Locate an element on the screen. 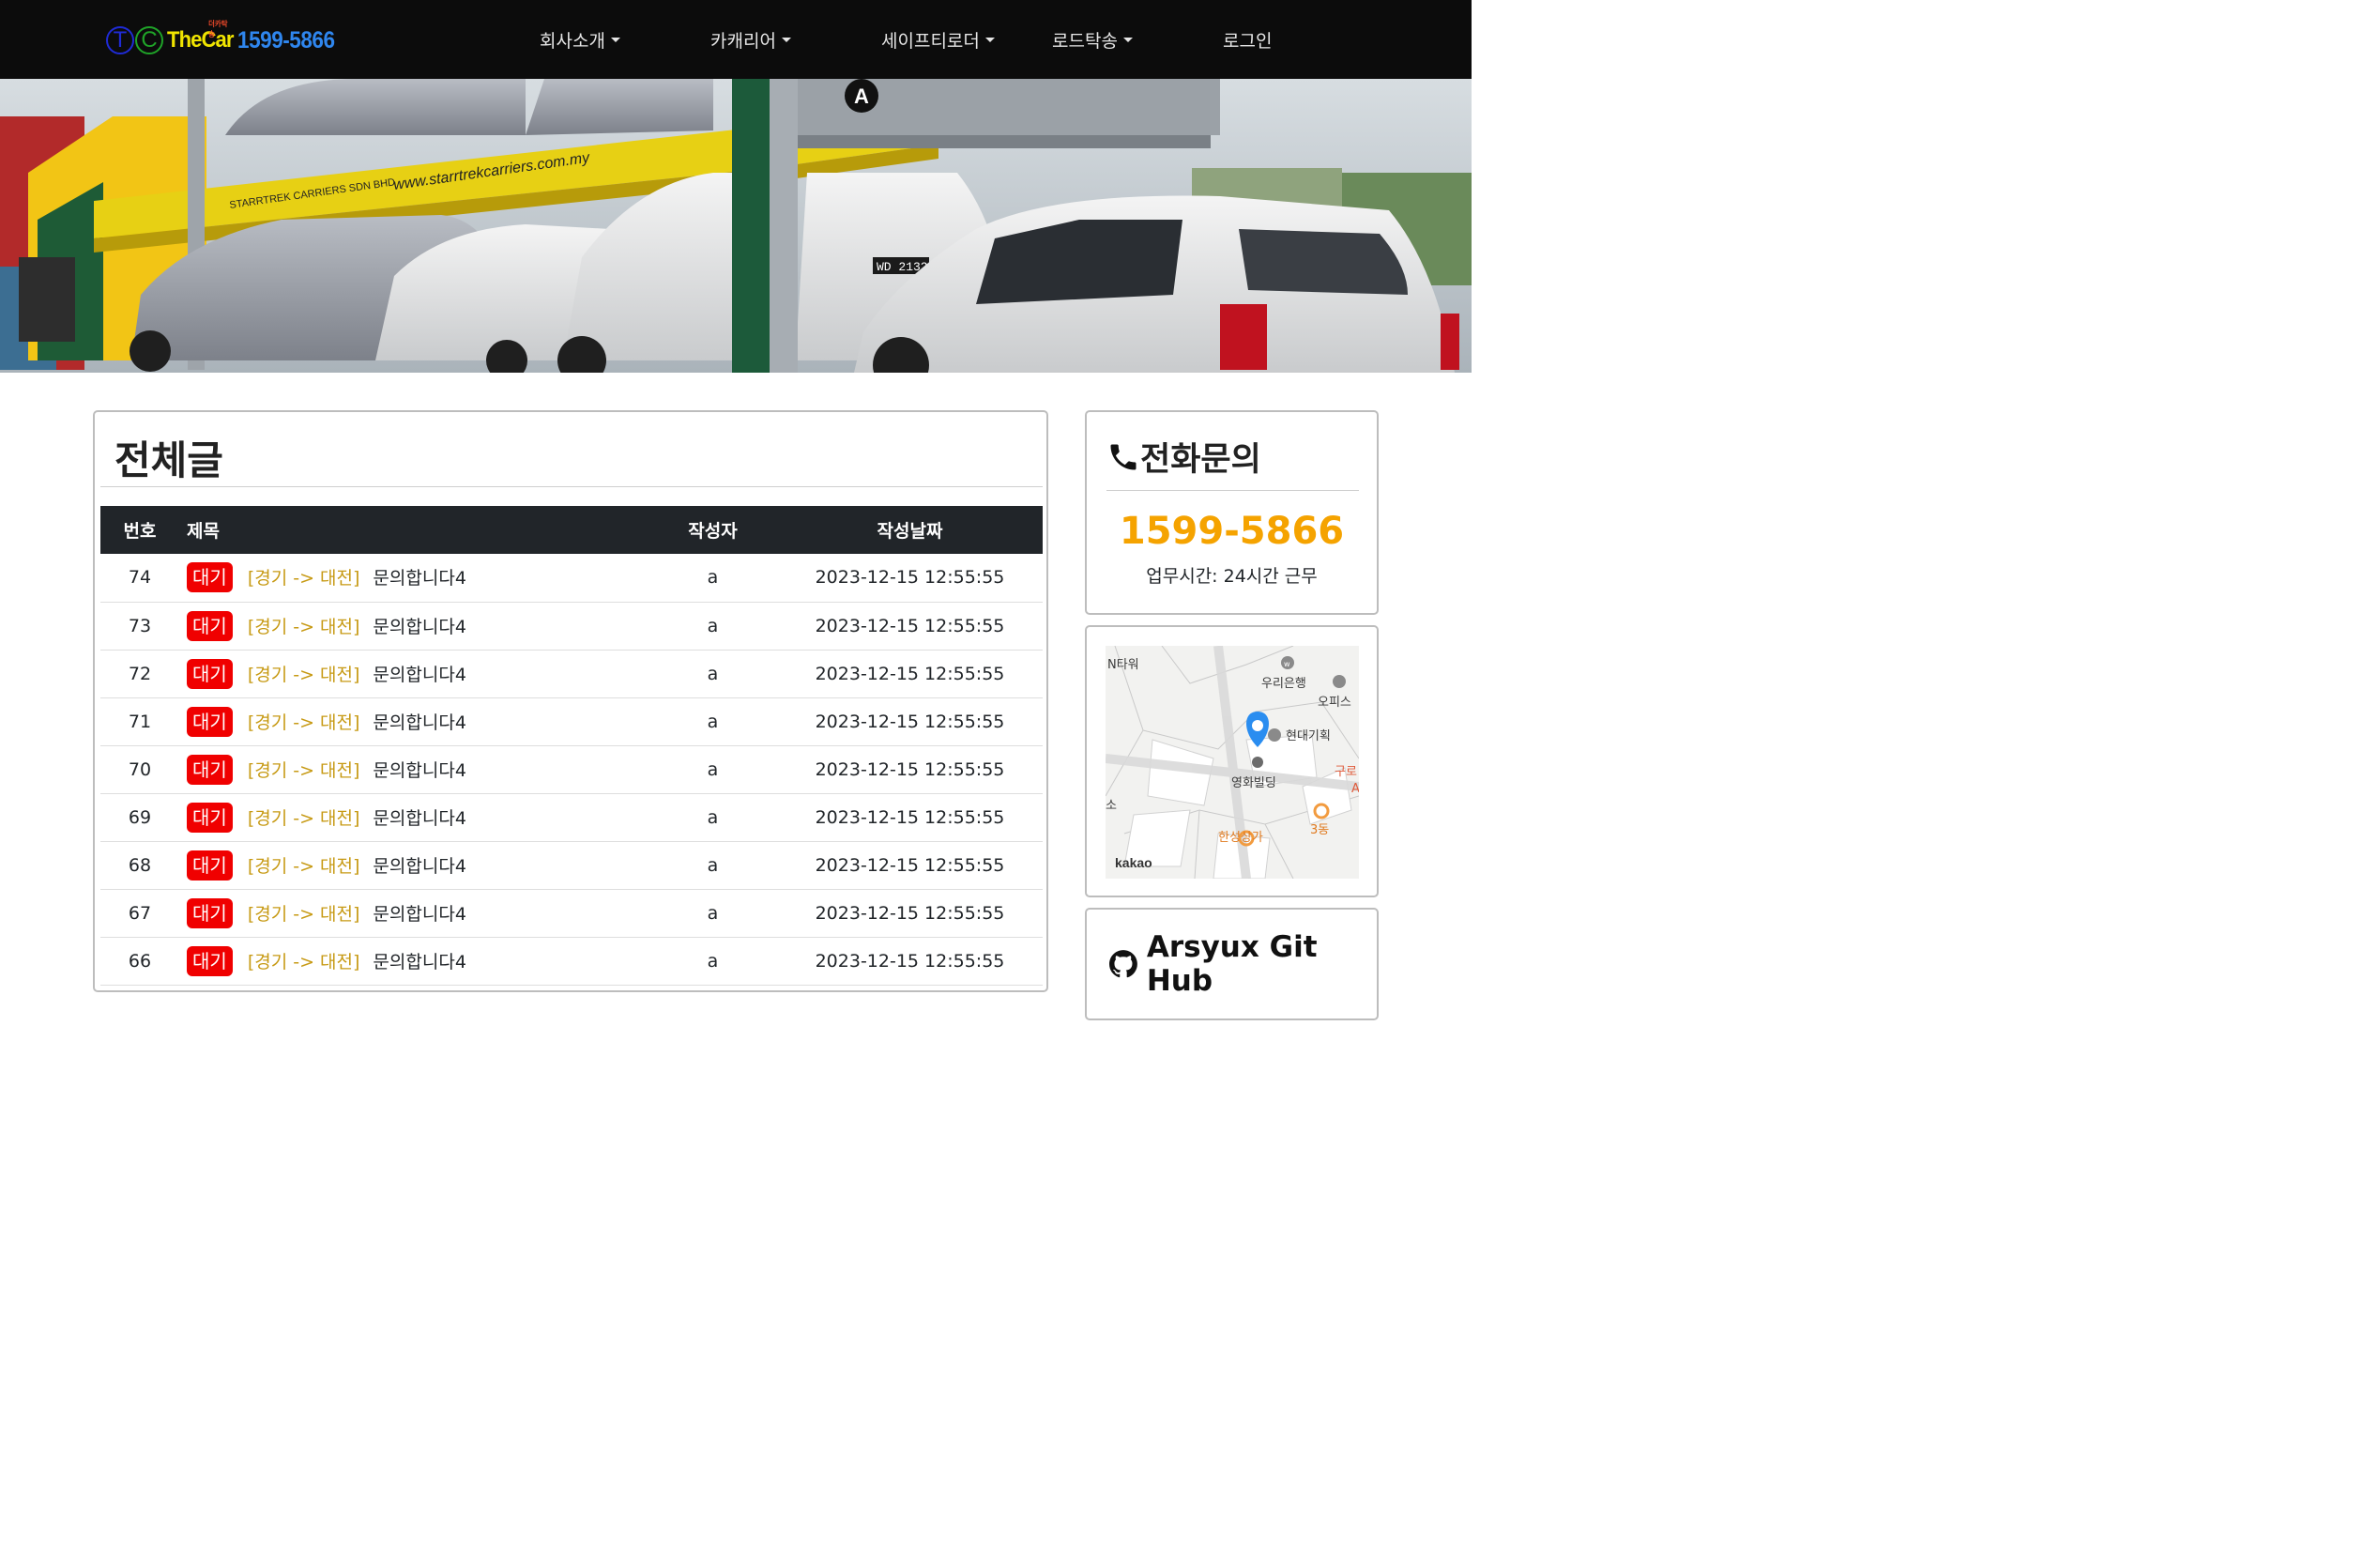 This screenshot has height=1562, width=2380. svg-text: A is located at coordinates (861, 96).